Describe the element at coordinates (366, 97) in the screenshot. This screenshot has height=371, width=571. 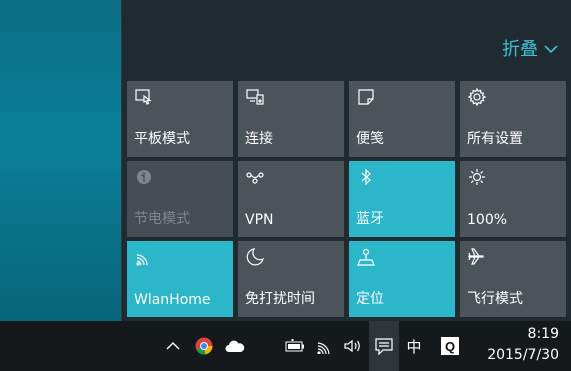
I see `note-icon` at that location.